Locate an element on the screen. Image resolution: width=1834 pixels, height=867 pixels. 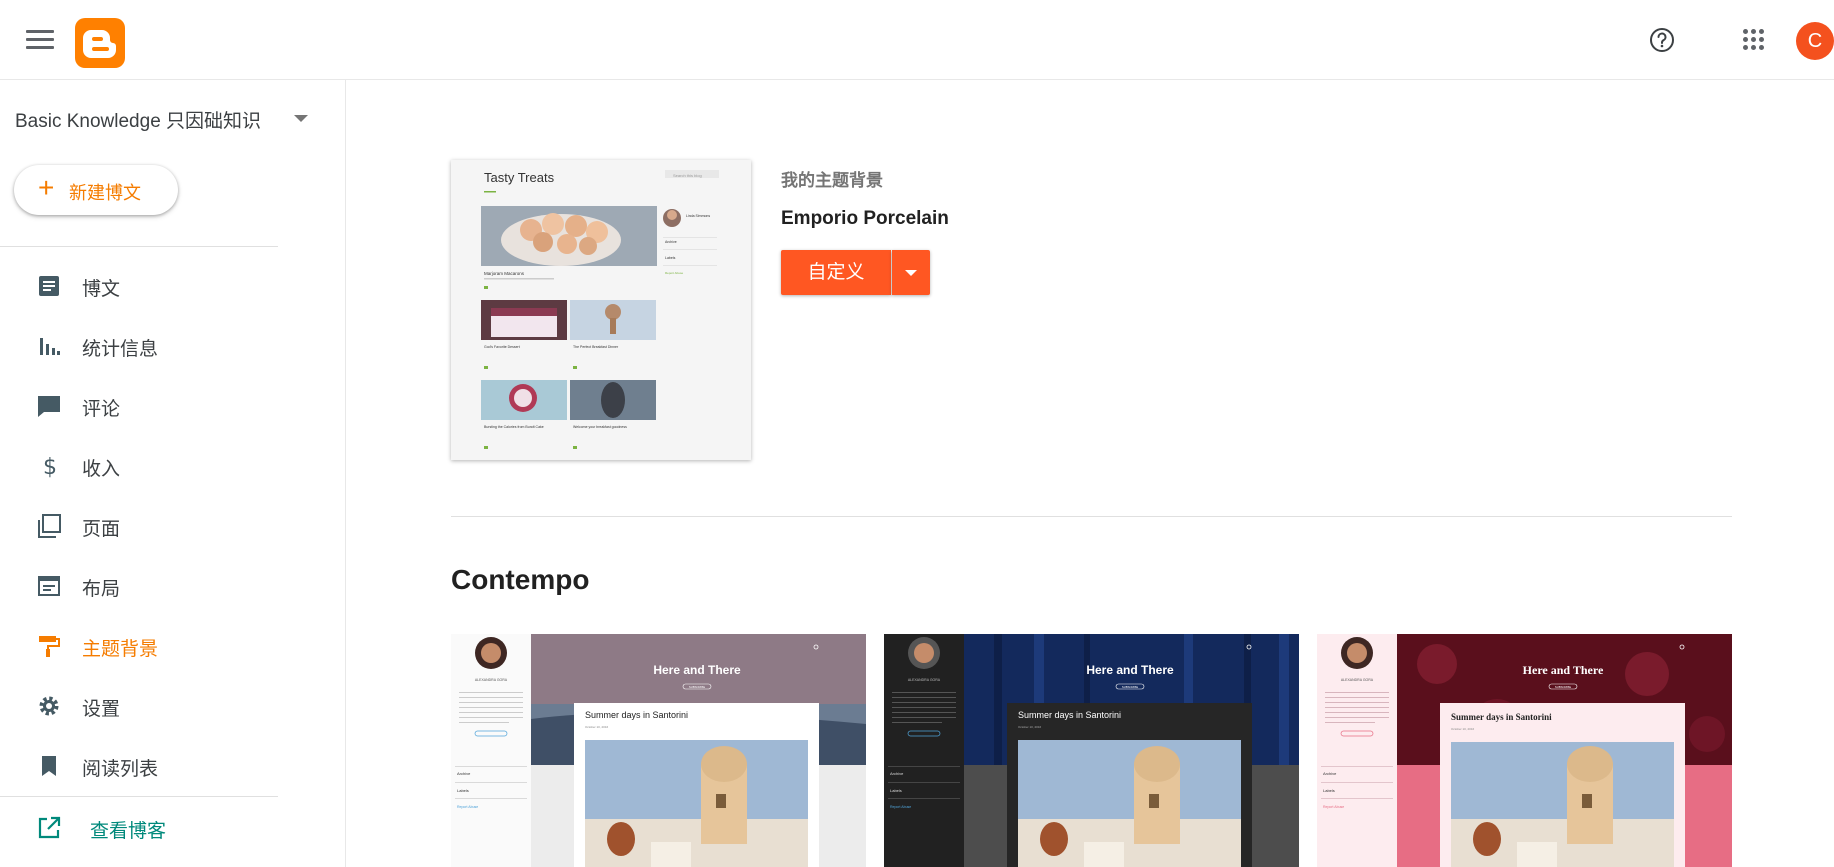
blog-selector: Basic Knowledge 只因础知识 is located at coordinates (138, 119).